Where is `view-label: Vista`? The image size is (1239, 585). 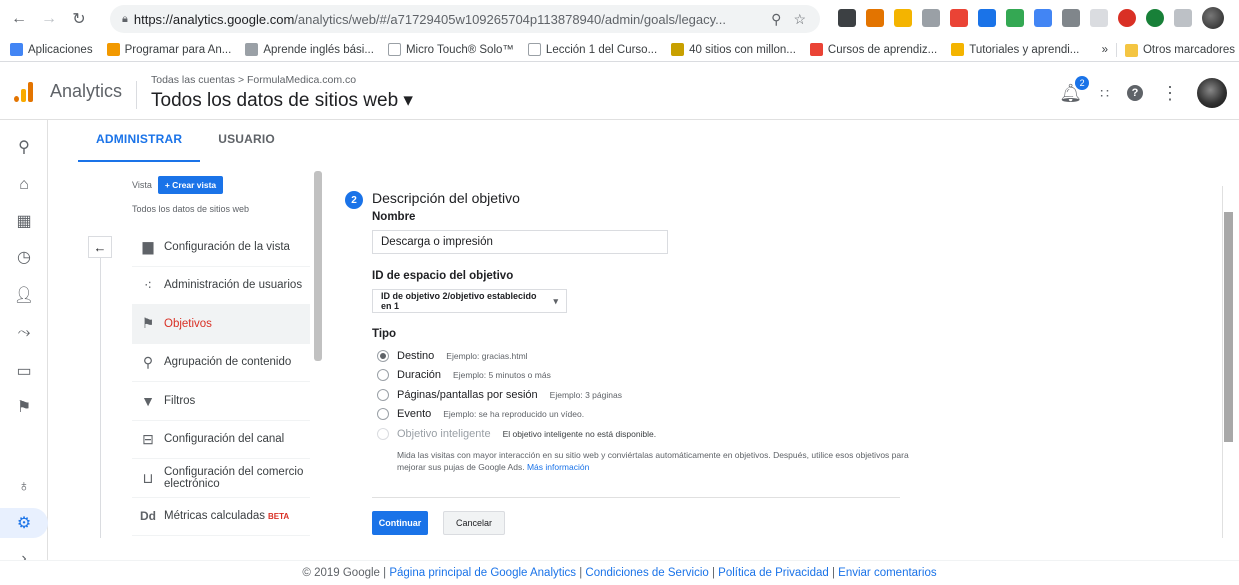
view-label: Vista is located at coordinates (142, 185).